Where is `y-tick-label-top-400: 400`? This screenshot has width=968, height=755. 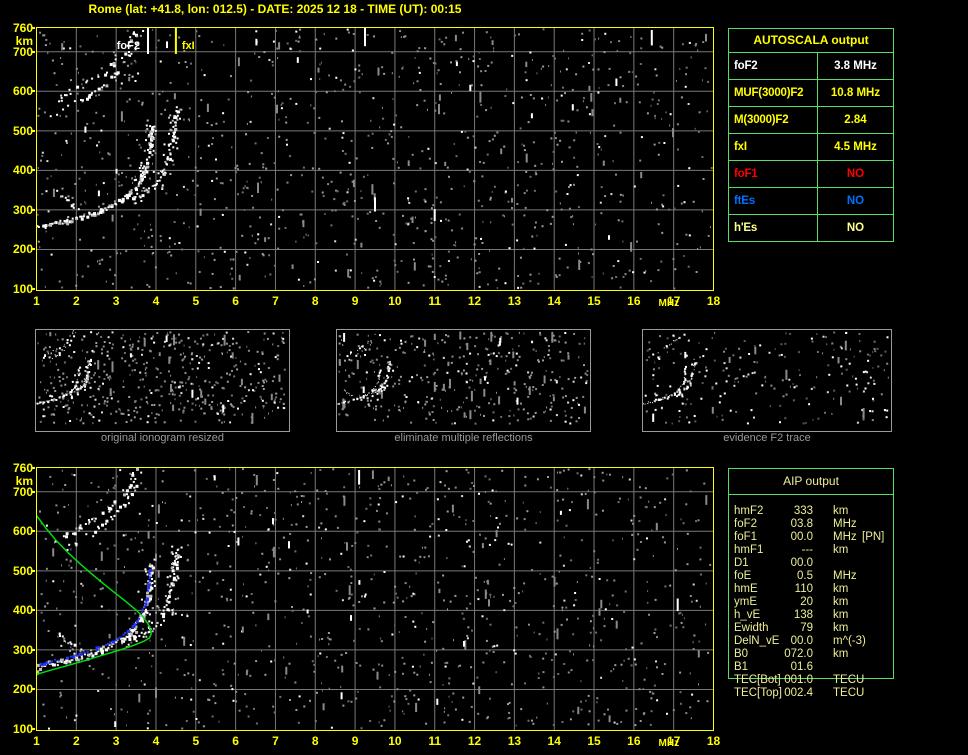 y-tick-label-top-400: 400 is located at coordinates (22, 170).